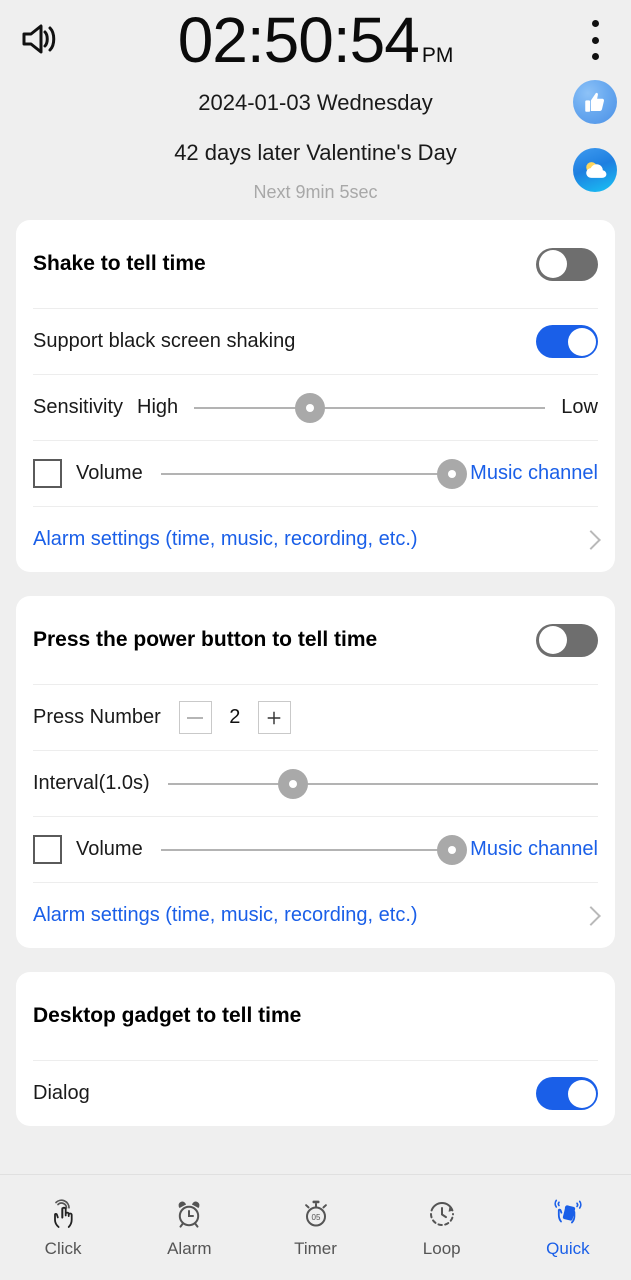  I want to click on nav-item-quick: Quick, so click(568, 1228).